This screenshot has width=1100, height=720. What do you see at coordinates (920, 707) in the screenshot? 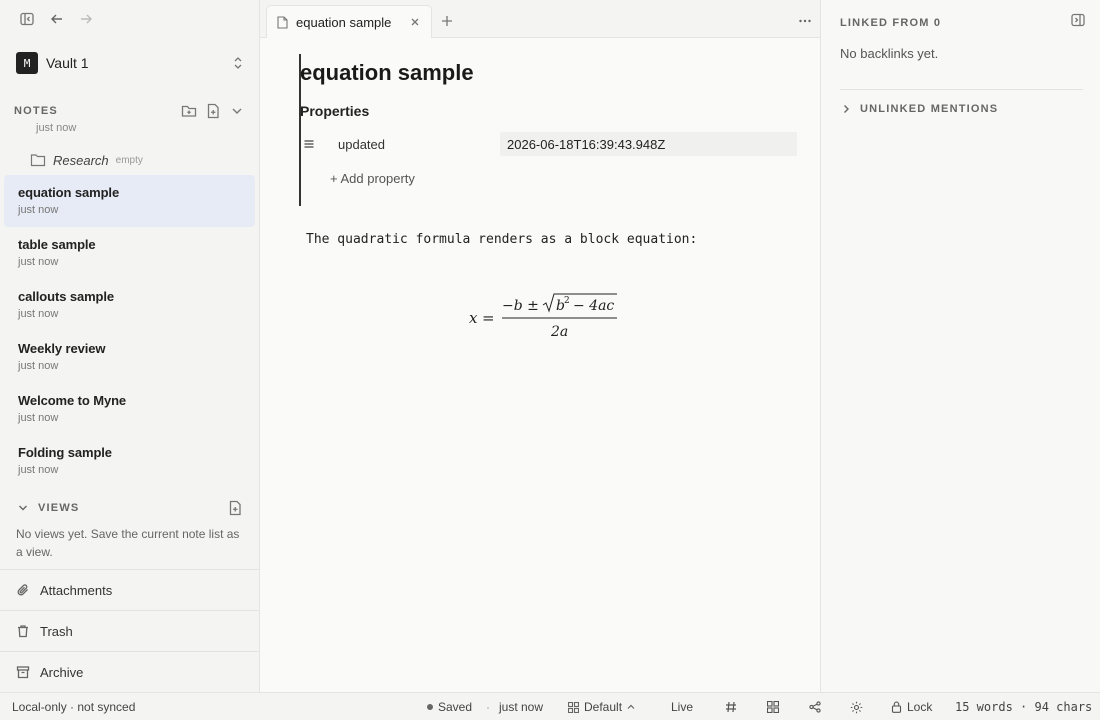
I see `lock-label: Lock` at bounding box center [920, 707].